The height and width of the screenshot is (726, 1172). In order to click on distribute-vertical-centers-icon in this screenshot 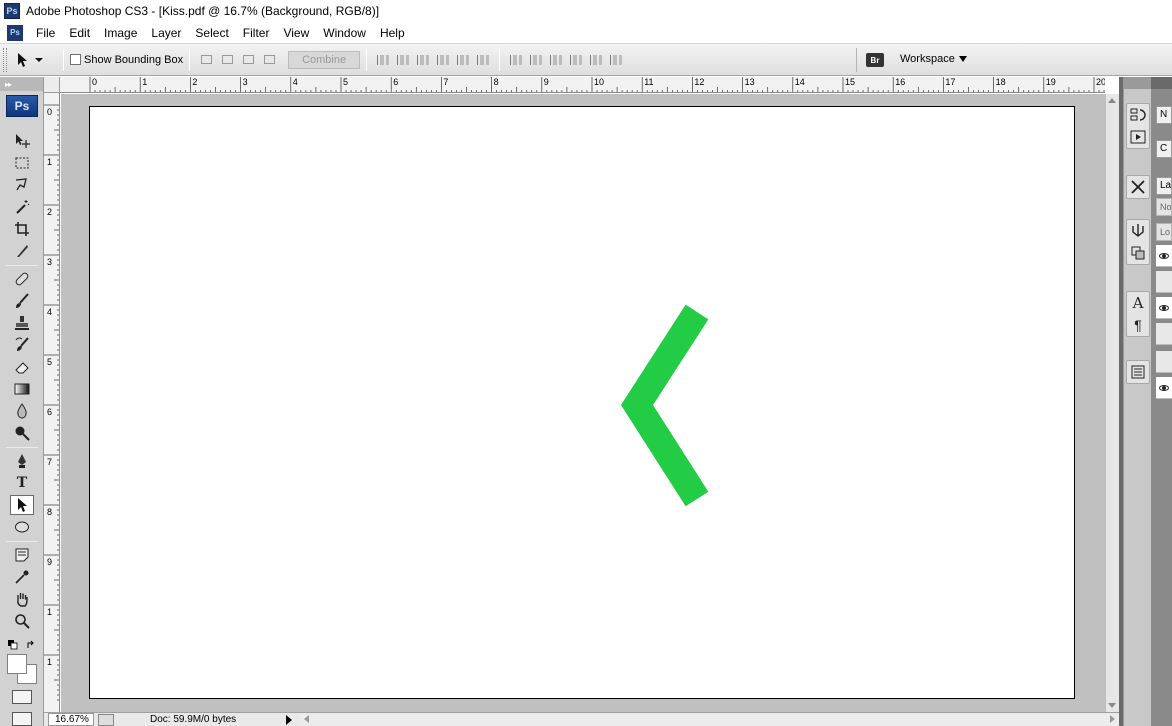, I will do `click(536, 60)`.